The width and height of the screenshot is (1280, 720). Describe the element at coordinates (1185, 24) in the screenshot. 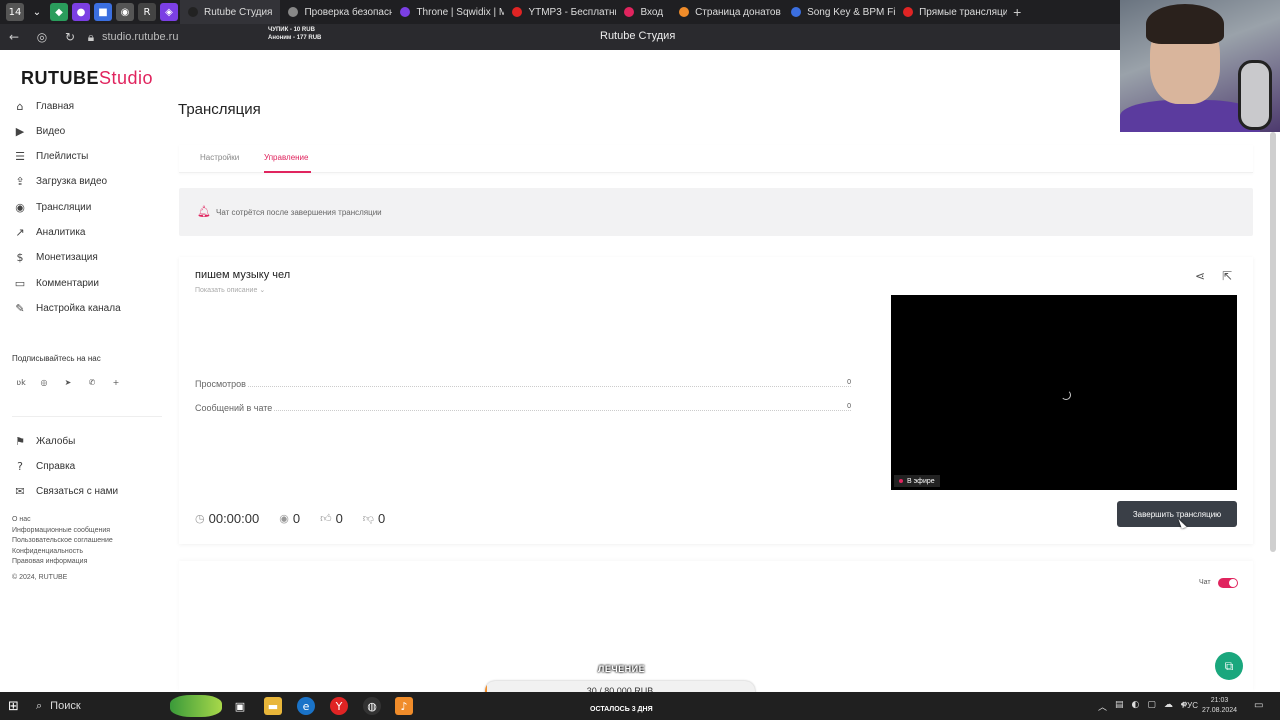

I see `webcam-hair` at that location.